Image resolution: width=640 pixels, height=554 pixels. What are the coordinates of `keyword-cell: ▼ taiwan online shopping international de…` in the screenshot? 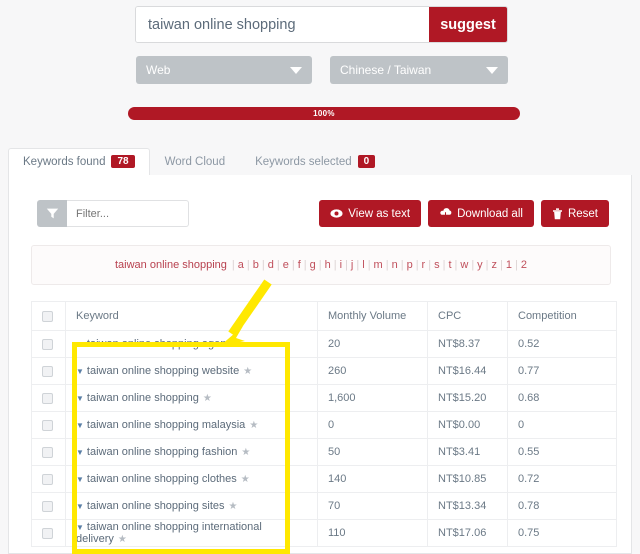 It's located at (191, 533).